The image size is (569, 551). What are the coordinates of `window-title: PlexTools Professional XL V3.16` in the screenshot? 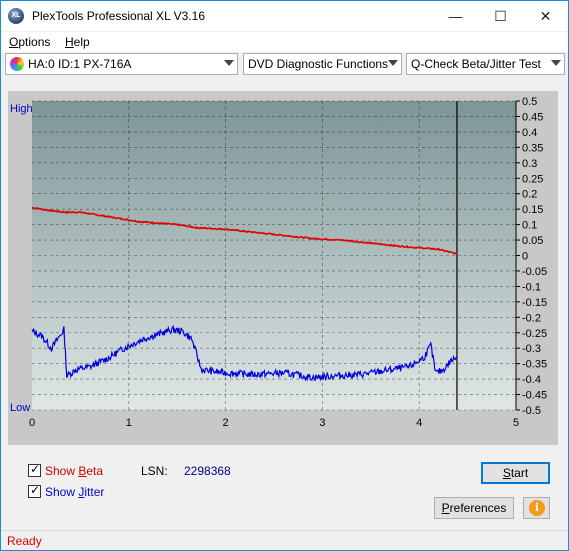 It's located at (118, 16).